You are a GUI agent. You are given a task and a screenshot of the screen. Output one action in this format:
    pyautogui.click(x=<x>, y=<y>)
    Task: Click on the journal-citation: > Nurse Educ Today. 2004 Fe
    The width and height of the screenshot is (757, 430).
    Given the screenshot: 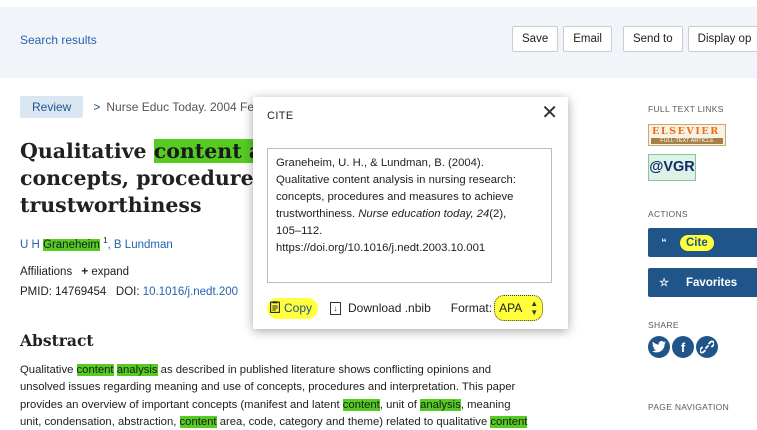 What is the action you would take?
    pyautogui.click(x=173, y=107)
    